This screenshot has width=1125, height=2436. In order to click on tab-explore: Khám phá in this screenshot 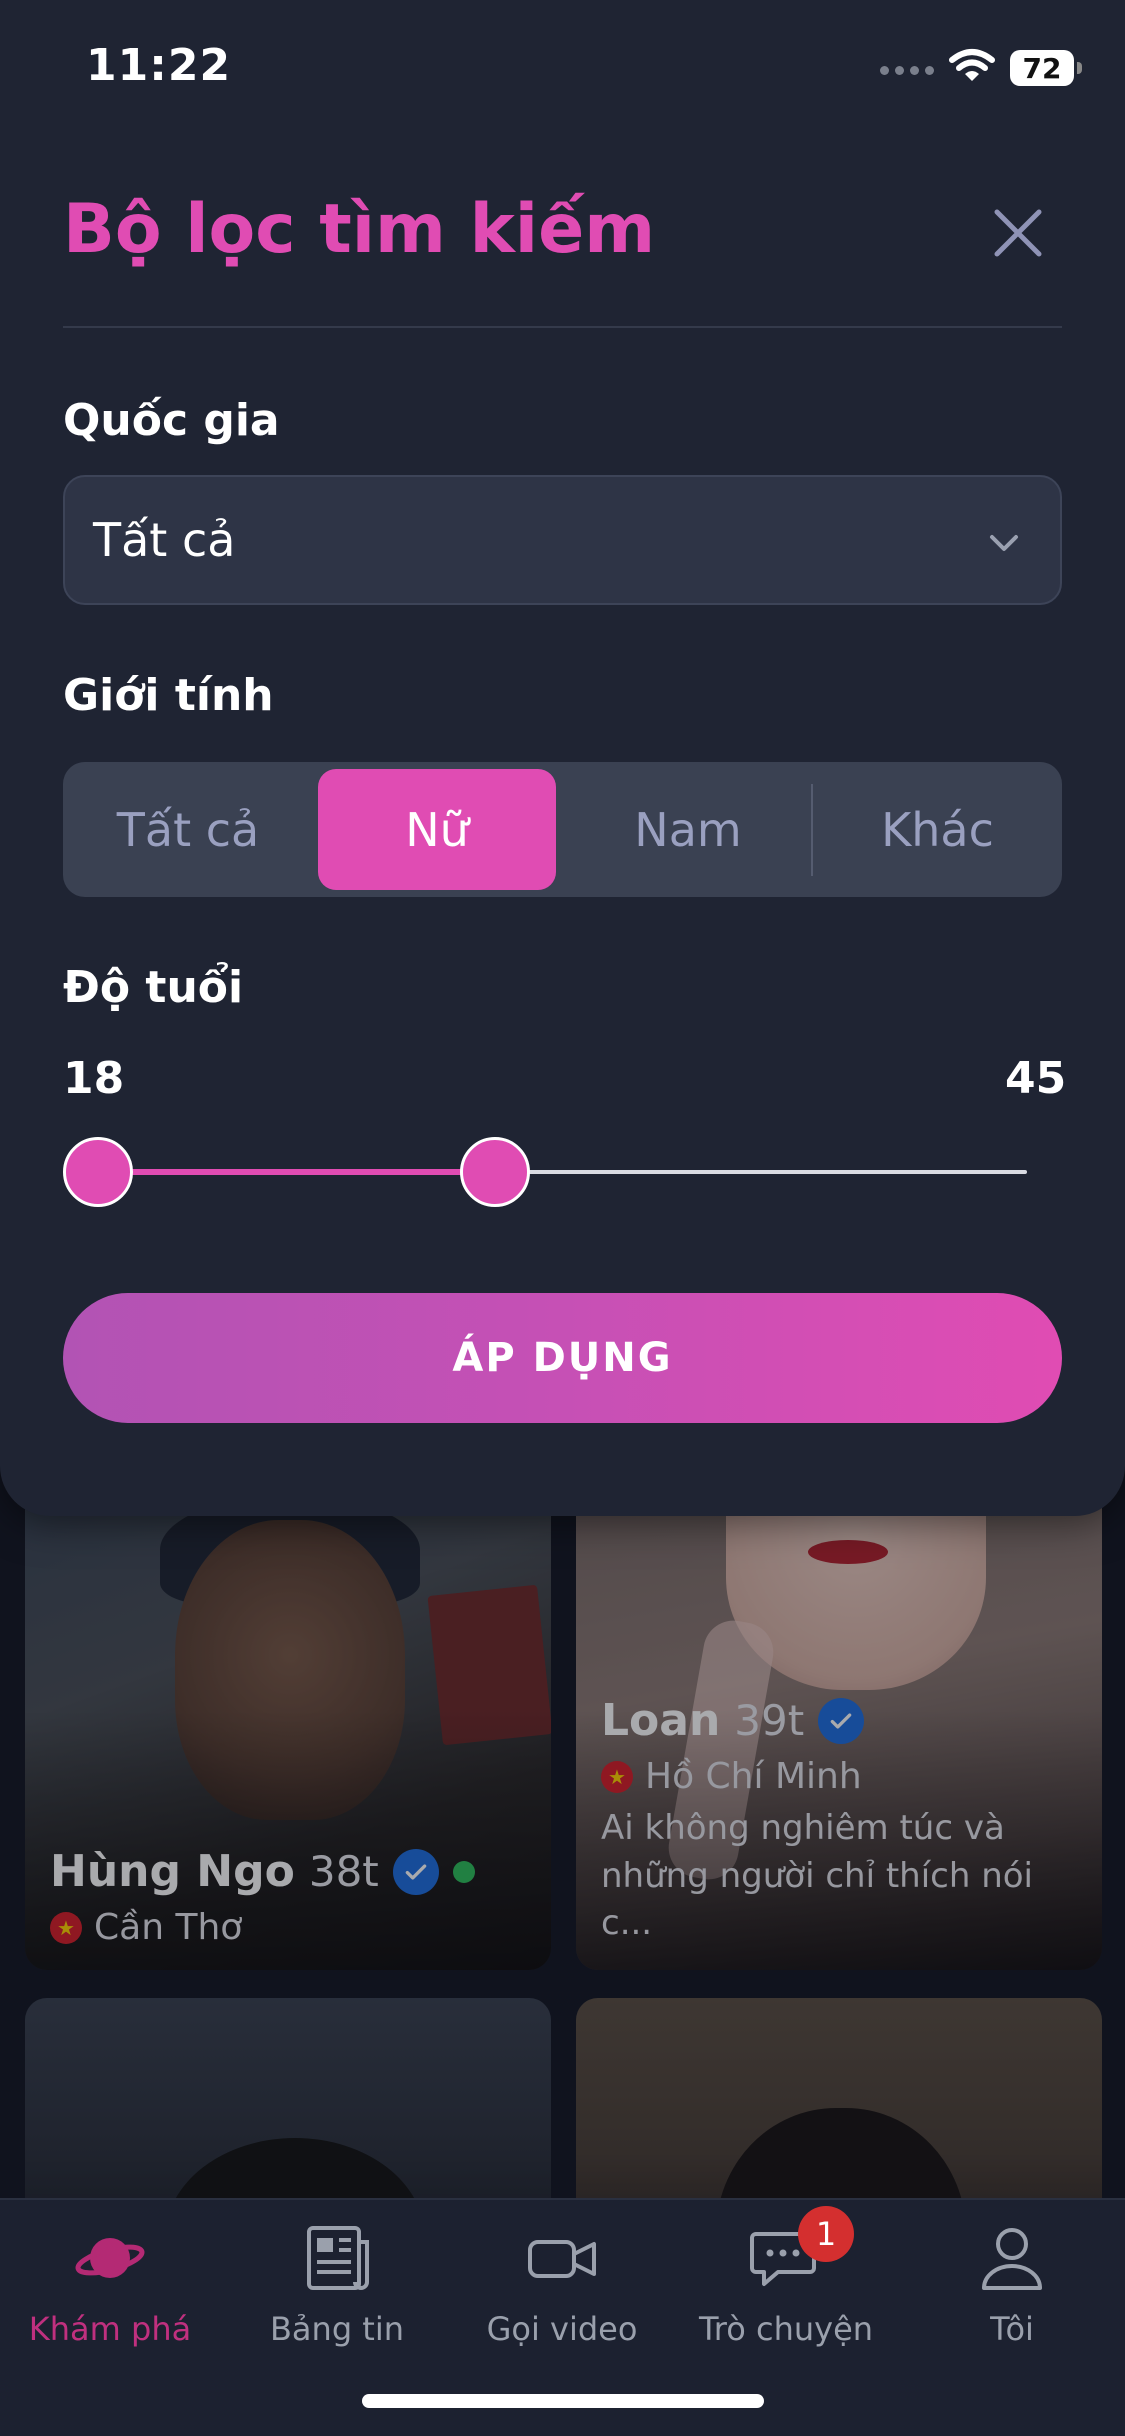, I will do `click(110, 2295)`.